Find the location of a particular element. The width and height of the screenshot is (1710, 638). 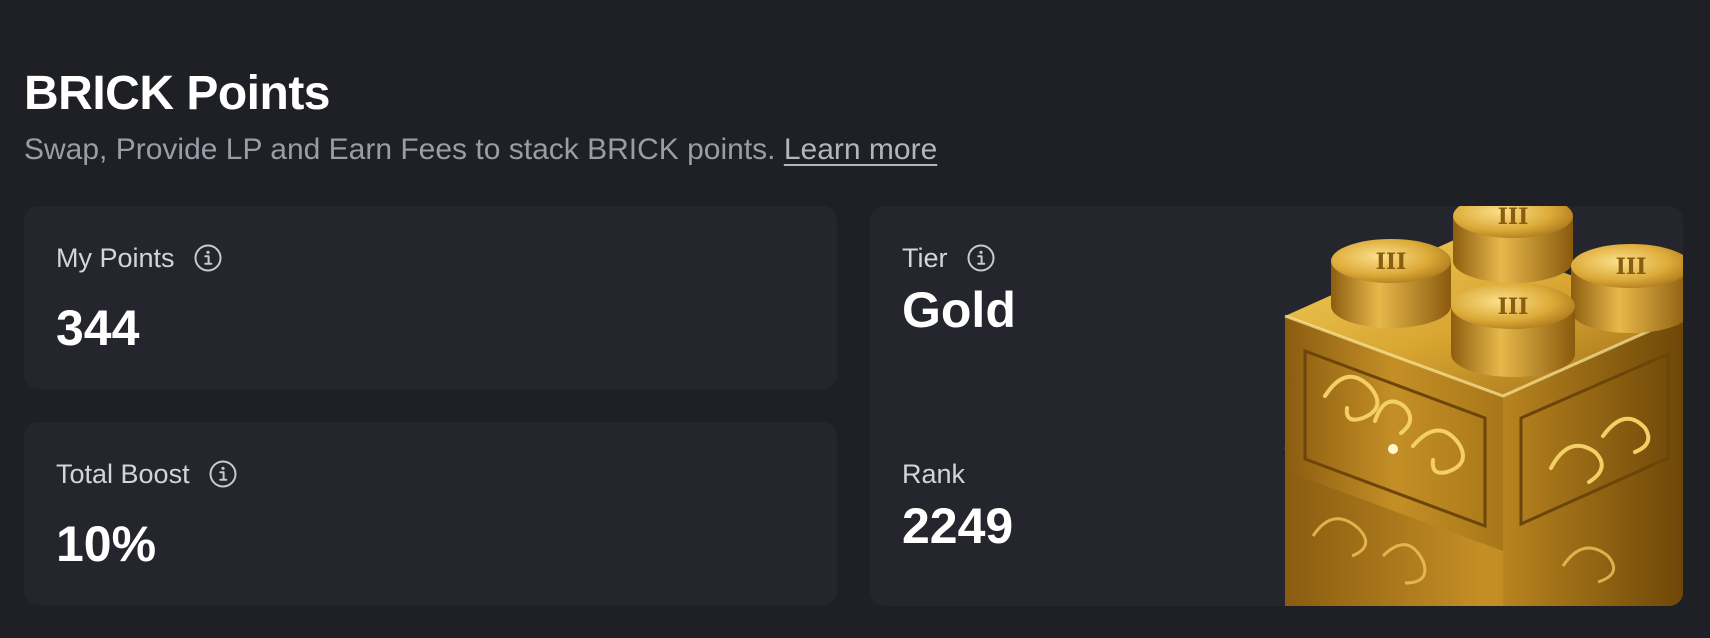

rank-label: Rank is located at coordinates (934, 474).